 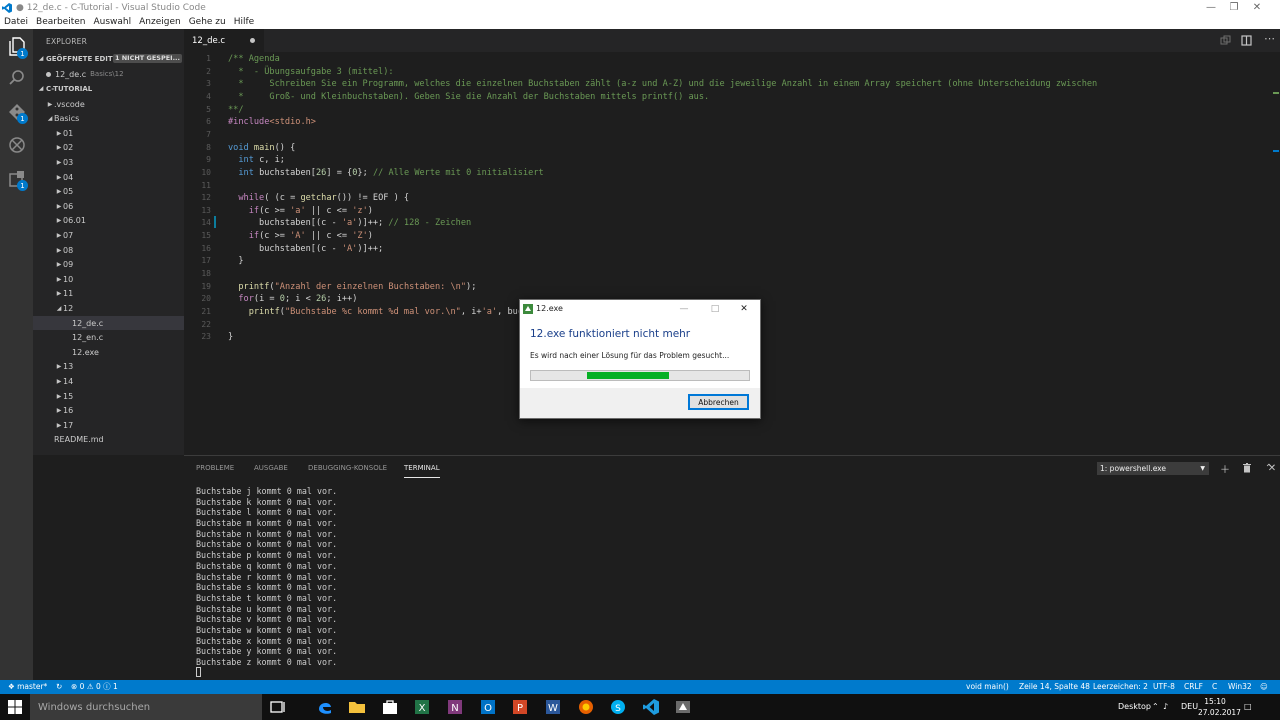 What do you see at coordinates (108, 279) in the screenshot?
I see `tree-item: ▶ 10` at bounding box center [108, 279].